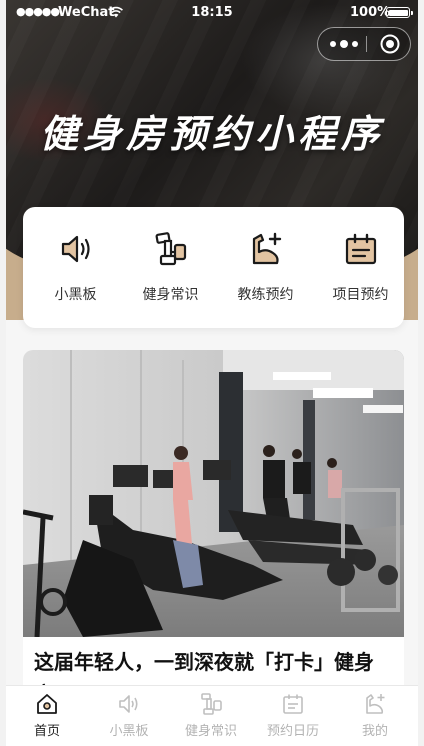  What do you see at coordinates (46, 731) in the screenshot?
I see `tab-label: 首页` at bounding box center [46, 731].